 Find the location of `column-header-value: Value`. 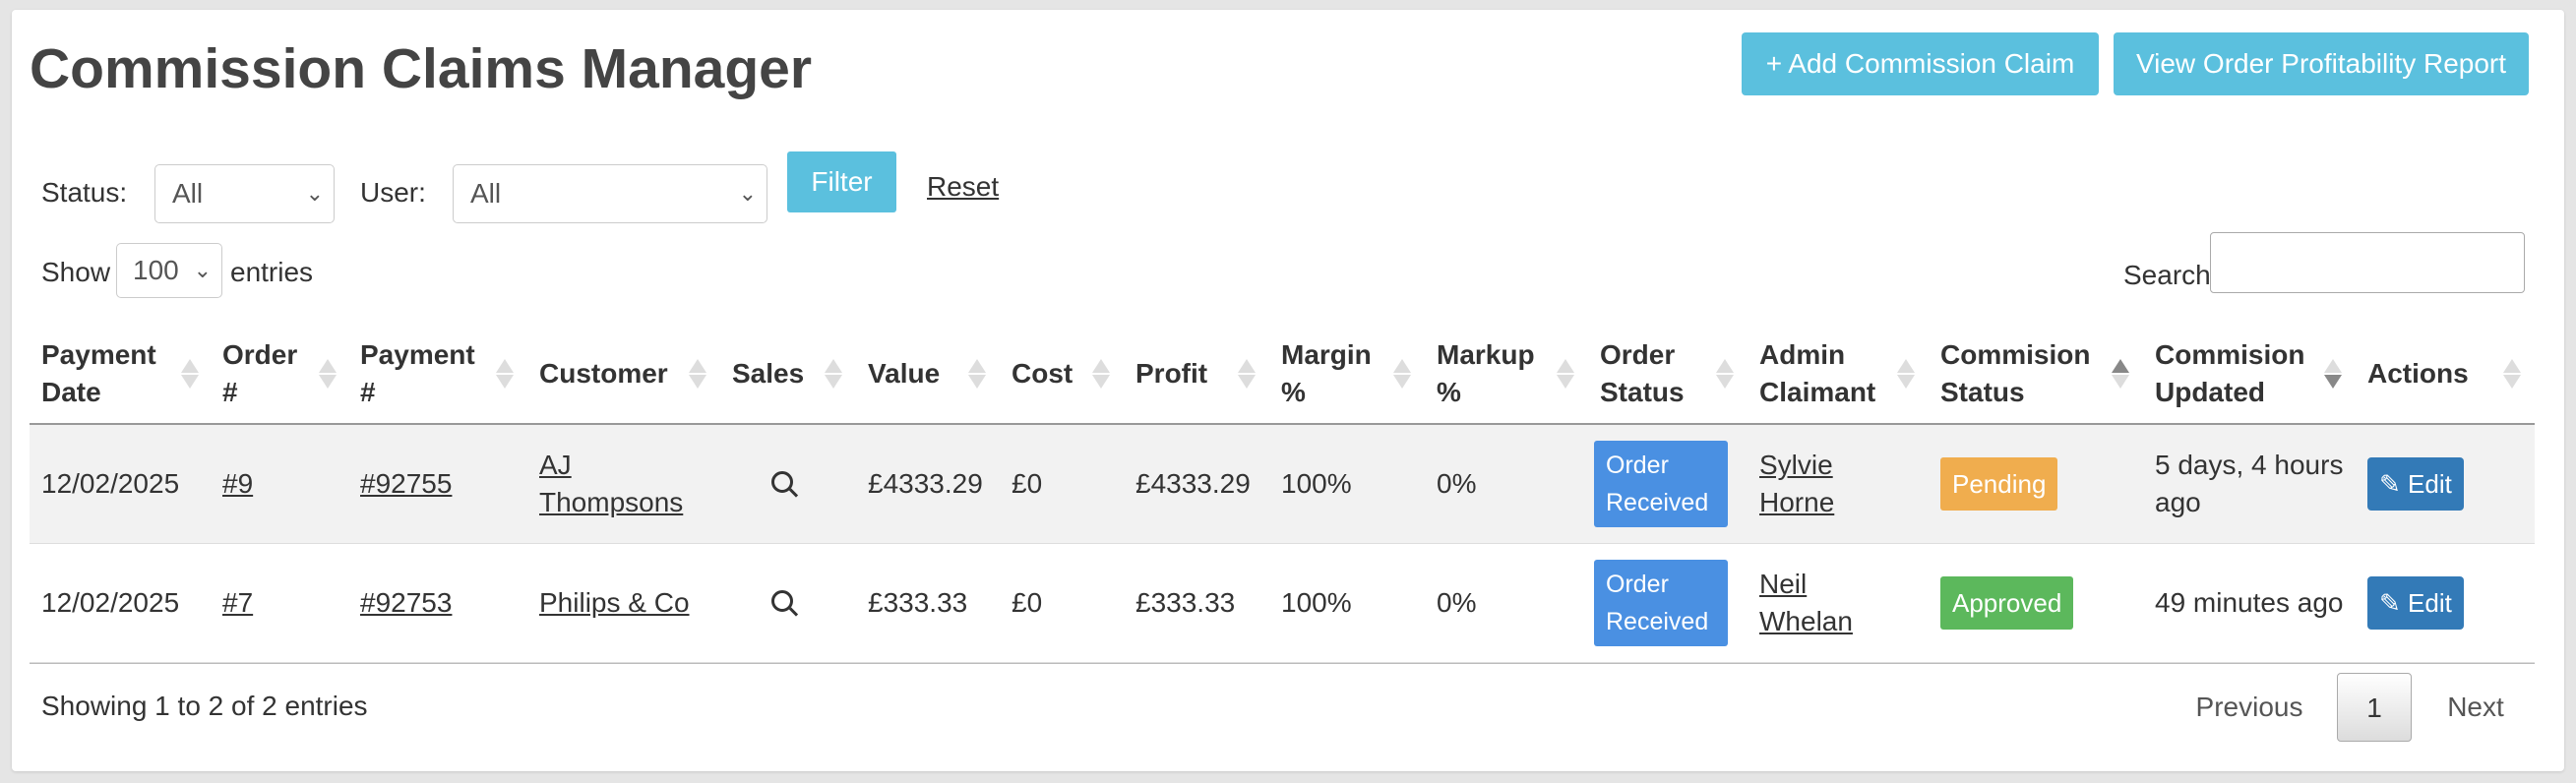

column-header-value: Value is located at coordinates (928, 374).